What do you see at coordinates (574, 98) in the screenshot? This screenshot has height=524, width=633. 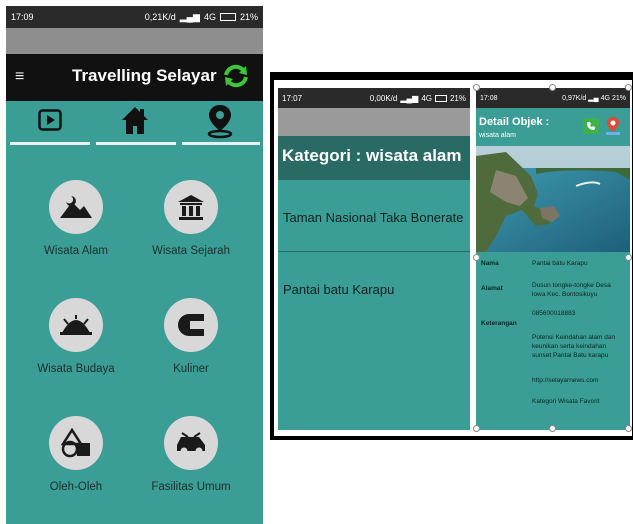 I see `status-speed: 0,97K/d` at bounding box center [574, 98].